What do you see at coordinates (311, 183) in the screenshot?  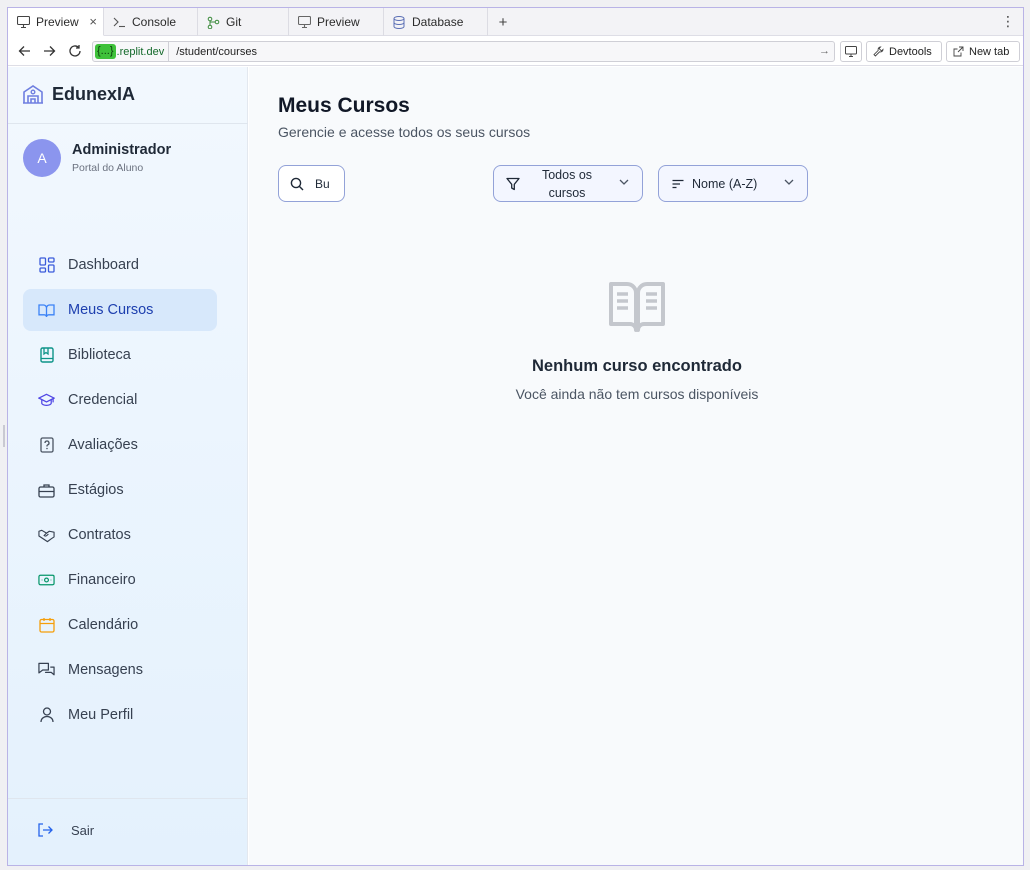 I see `search-input: Bu` at bounding box center [311, 183].